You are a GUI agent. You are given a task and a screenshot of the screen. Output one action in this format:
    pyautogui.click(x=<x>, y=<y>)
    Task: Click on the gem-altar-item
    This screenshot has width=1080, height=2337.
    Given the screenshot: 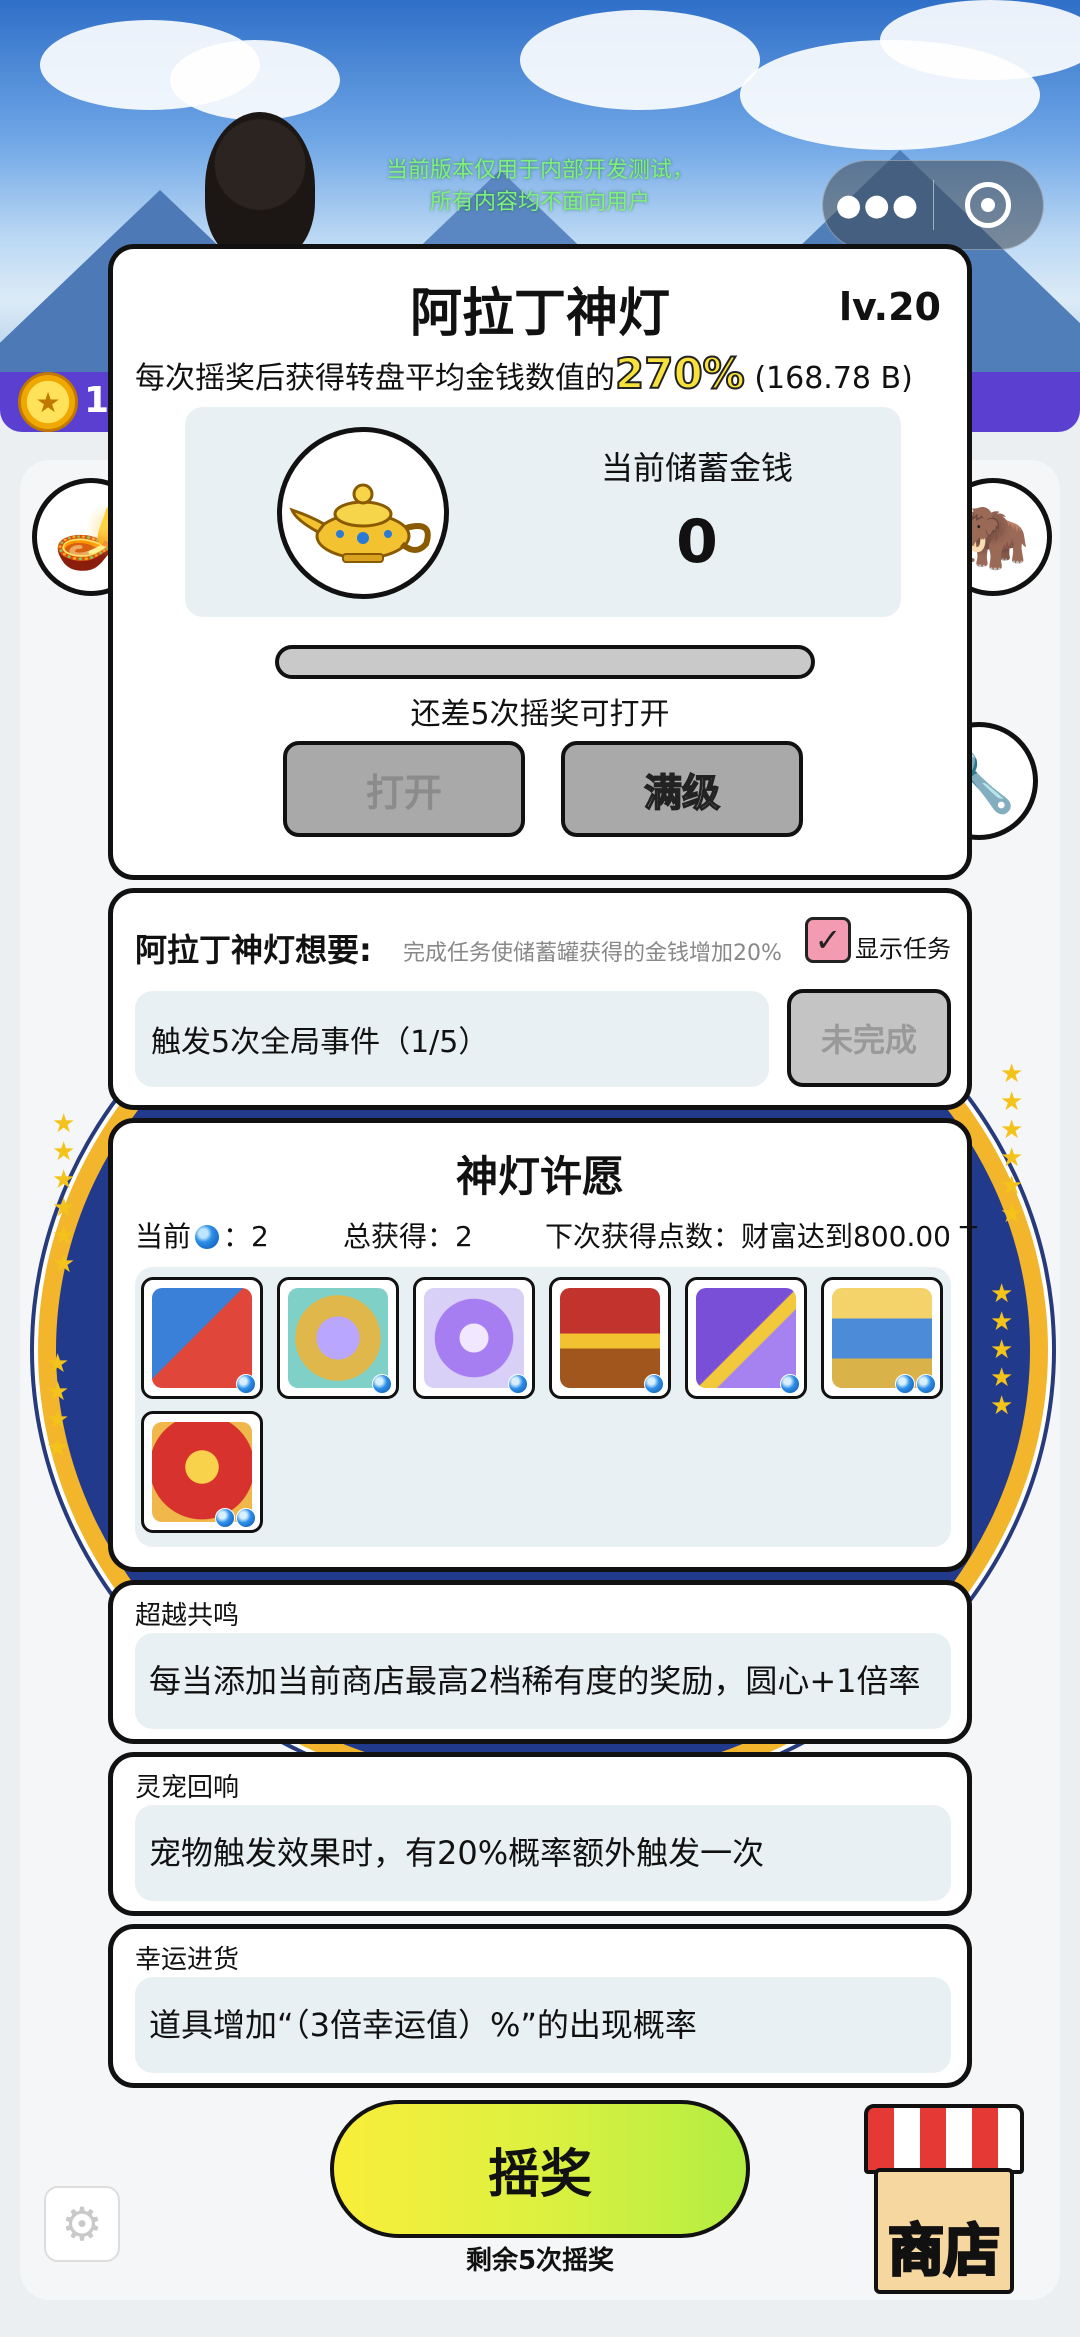 What is the action you would take?
    pyautogui.click(x=338, y=1338)
    